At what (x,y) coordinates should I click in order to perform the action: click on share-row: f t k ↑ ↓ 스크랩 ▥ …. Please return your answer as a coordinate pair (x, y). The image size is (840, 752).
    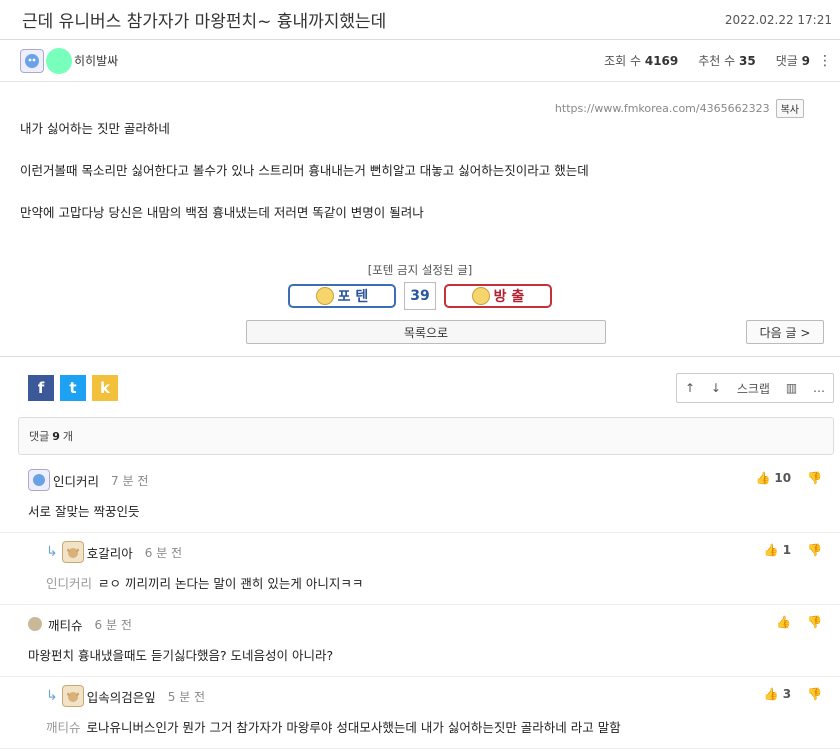
    Looking at the image, I should click on (420, 382).